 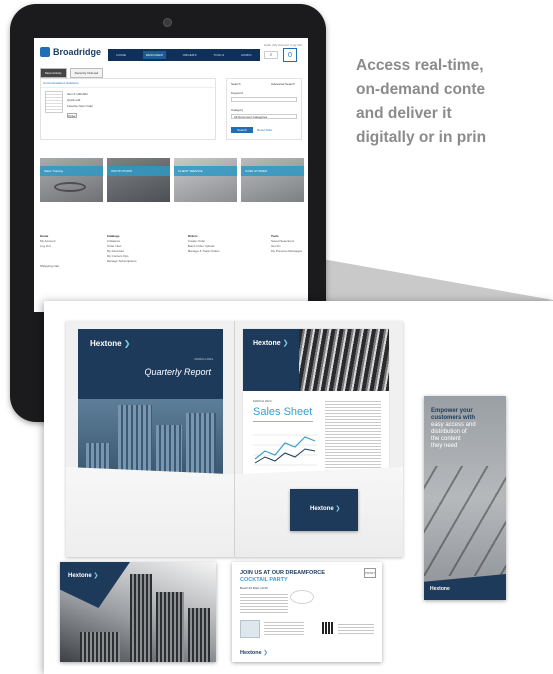 What do you see at coordinates (197, 241) in the screenshot?
I see `footer-link: Create Order` at bounding box center [197, 241].